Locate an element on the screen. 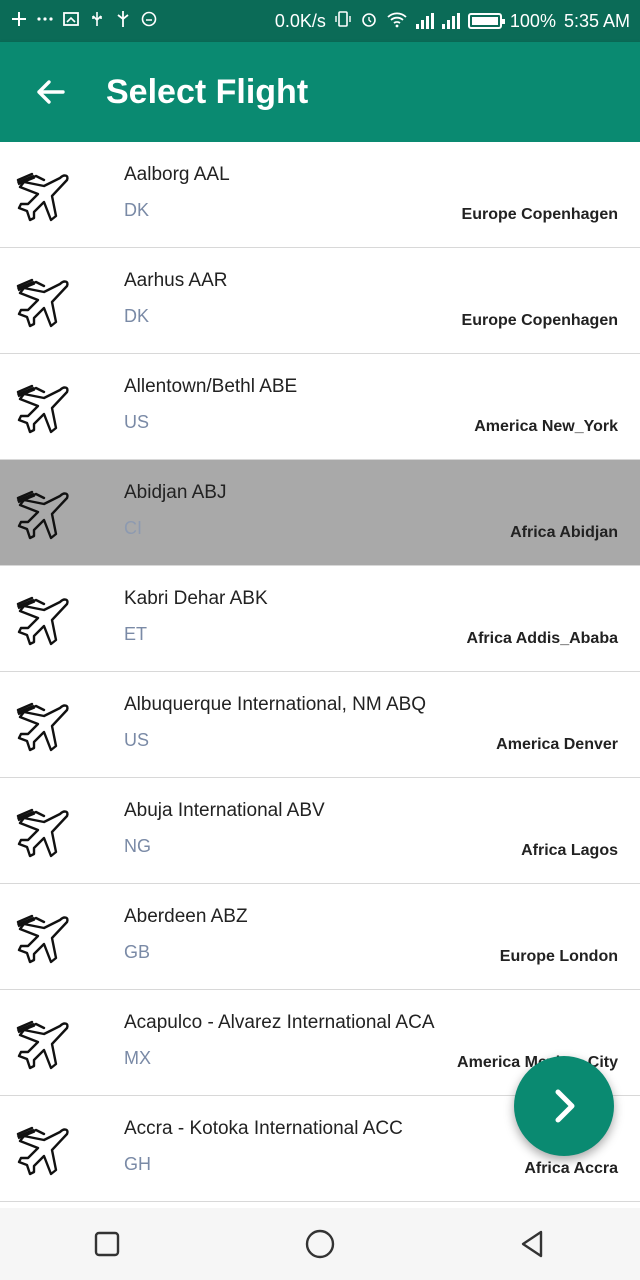  signal-icon is located at coordinates (424, 21).